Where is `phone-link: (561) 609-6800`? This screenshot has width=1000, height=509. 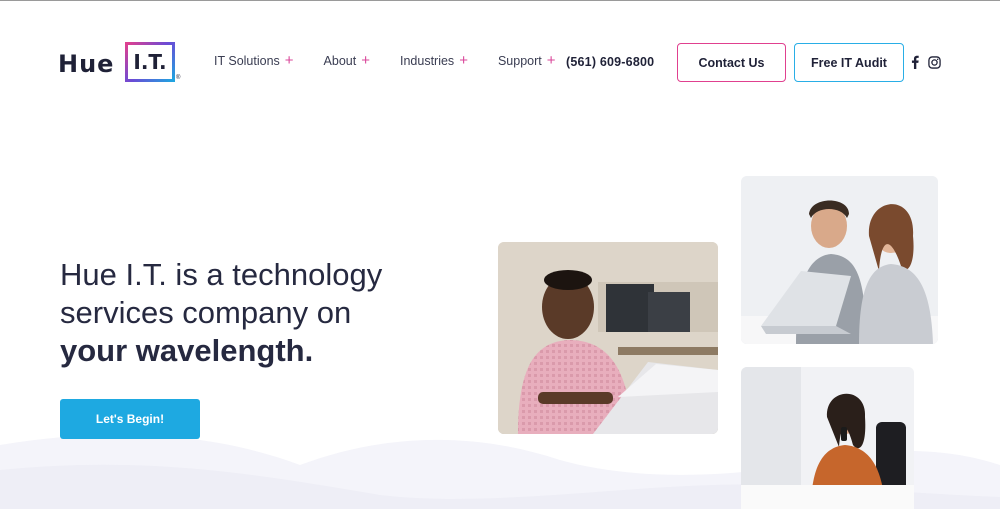 phone-link: (561) 609-6800 is located at coordinates (610, 62).